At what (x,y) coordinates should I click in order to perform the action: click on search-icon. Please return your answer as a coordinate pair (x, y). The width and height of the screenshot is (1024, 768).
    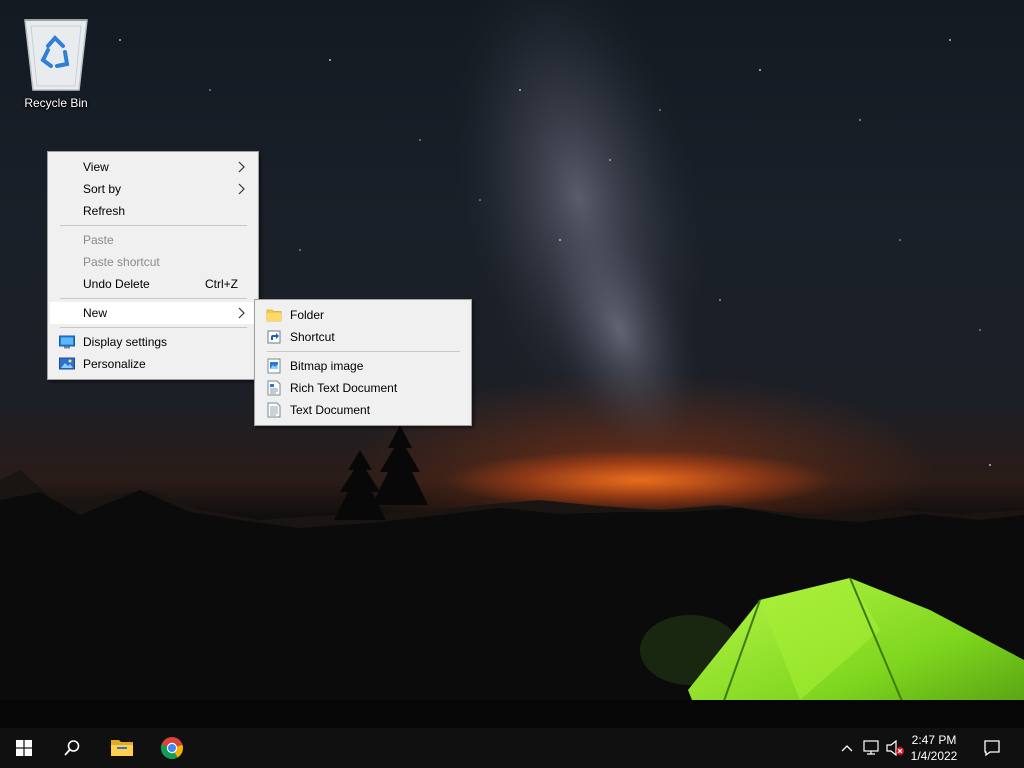
    Looking at the image, I should click on (72, 748).